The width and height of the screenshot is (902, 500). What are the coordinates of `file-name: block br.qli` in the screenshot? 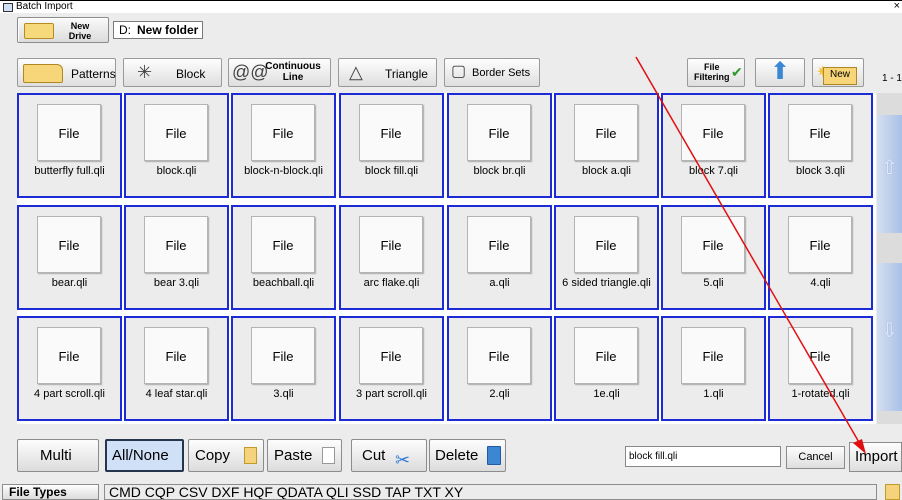 It's located at (499, 171).